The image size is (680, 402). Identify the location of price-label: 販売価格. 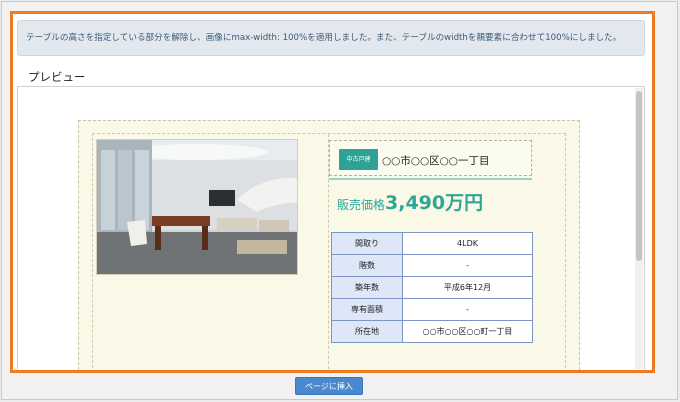
(361, 205).